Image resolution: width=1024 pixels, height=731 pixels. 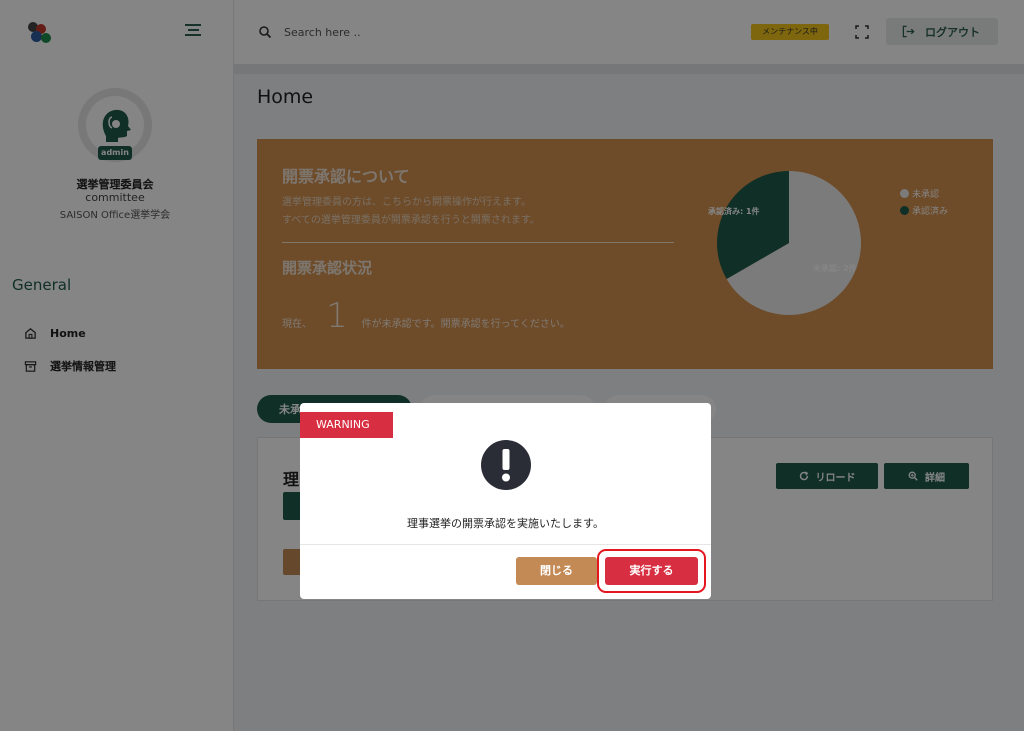 I want to click on execute-button: 実行する, so click(x=651, y=571).